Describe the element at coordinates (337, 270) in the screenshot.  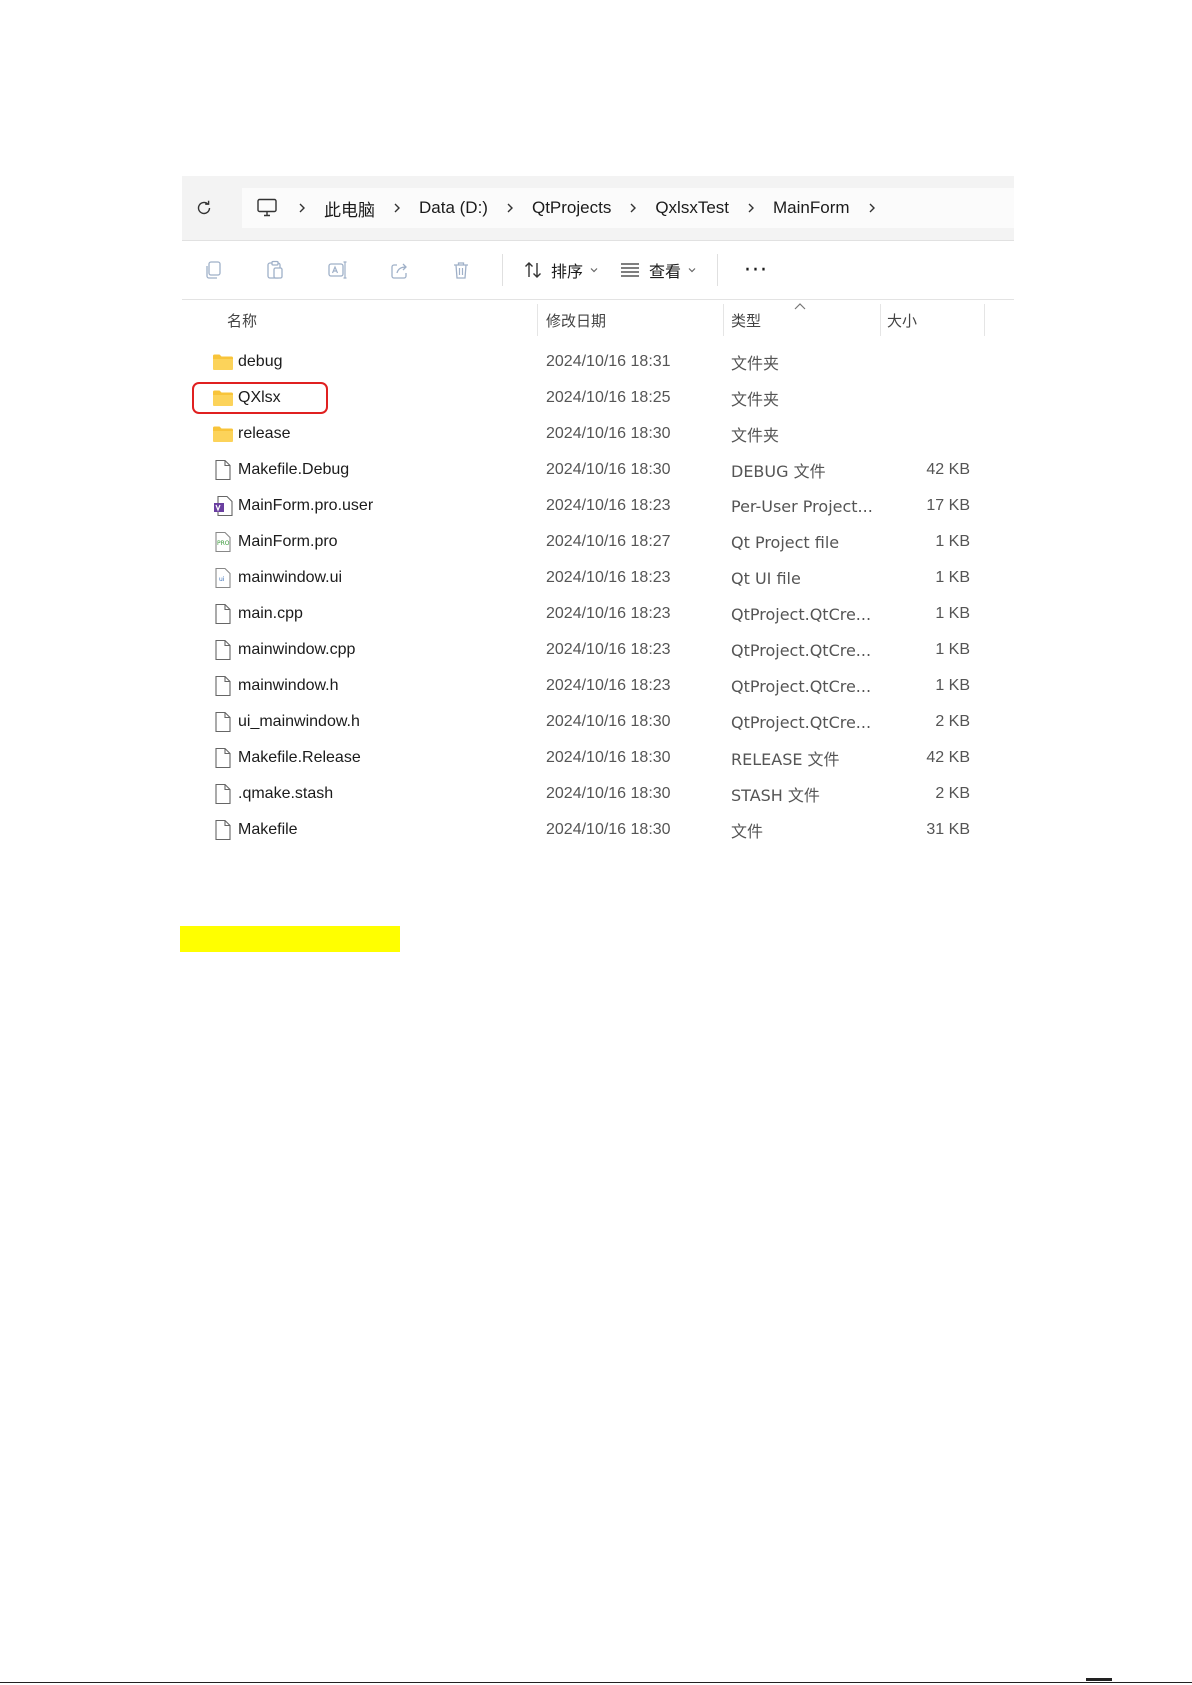
I see `rename-icon` at that location.